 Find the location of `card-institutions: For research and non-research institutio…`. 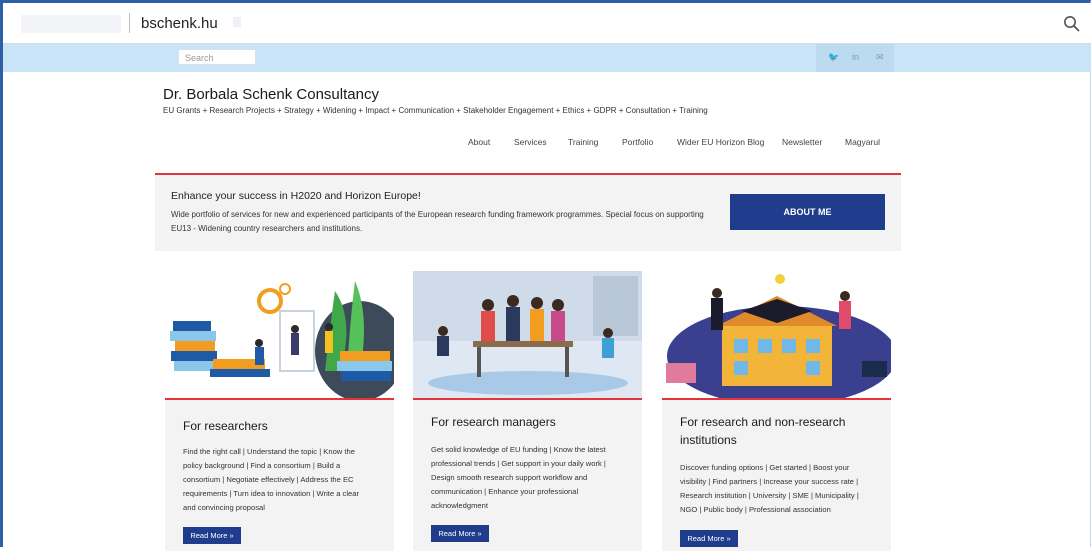

card-institutions: For research and non-research institutio… is located at coordinates (776, 411).